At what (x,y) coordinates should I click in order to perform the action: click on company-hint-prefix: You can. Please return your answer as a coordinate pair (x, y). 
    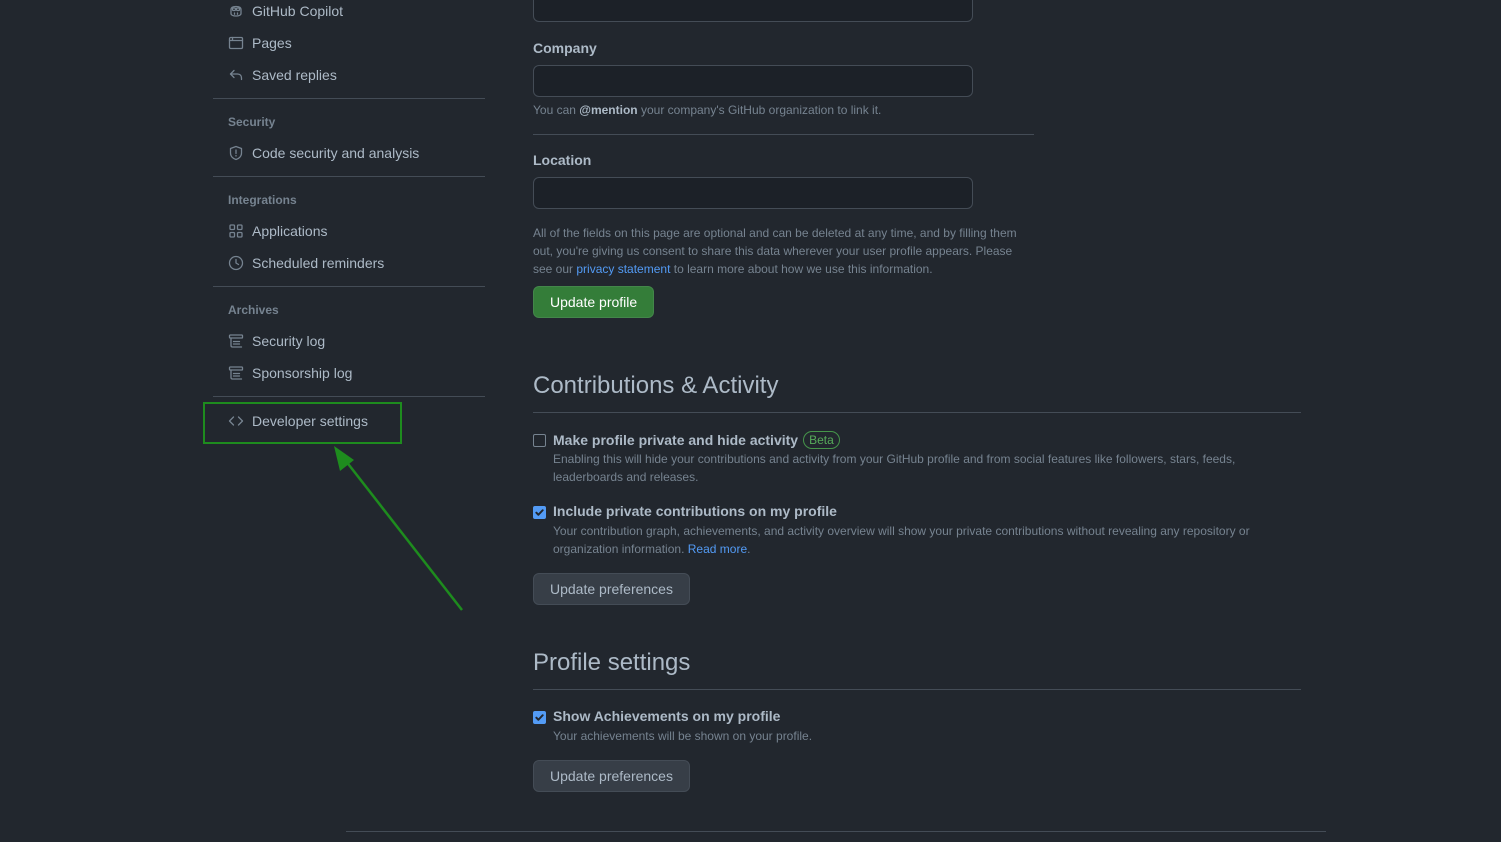
    Looking at the image, I should click on (556, 110).